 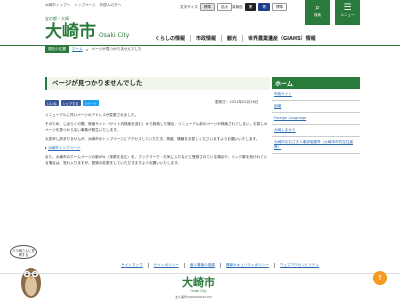 I want to click on sidebar-heading: ホーム, so click(x=316, y=83).